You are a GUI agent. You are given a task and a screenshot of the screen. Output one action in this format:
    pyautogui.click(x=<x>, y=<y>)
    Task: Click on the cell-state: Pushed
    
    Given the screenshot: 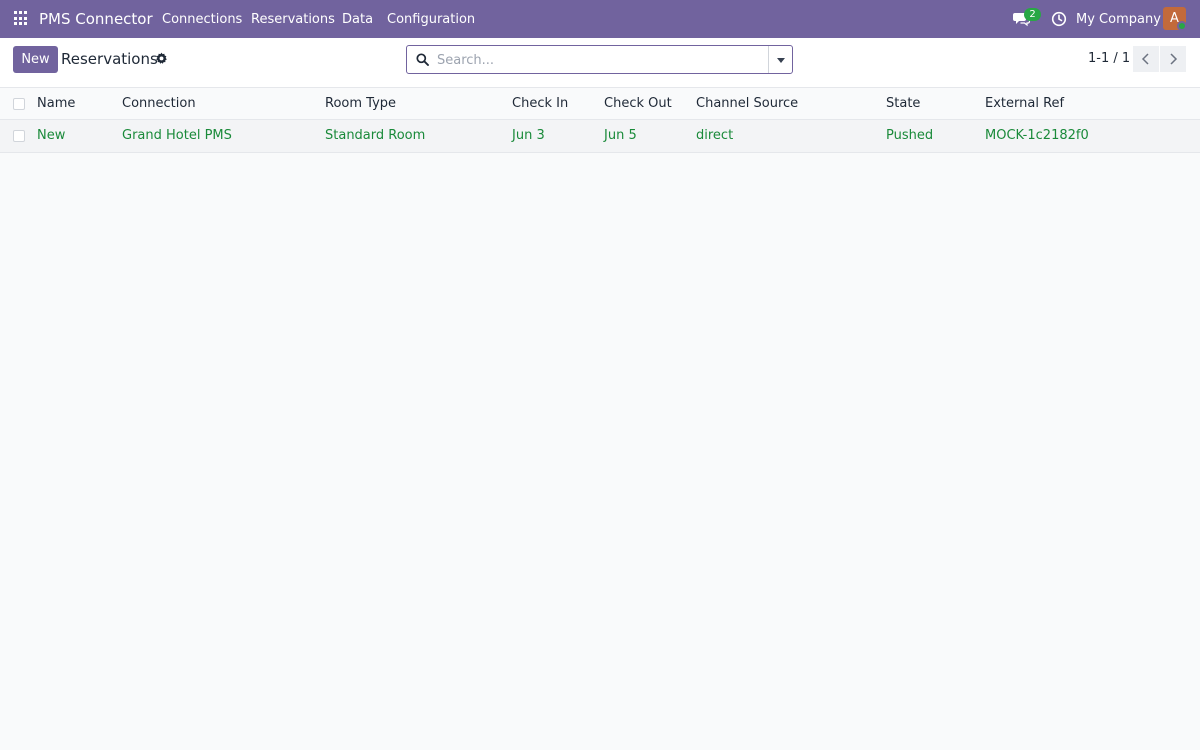 What is the action you would take?
    pyautogui.click(x=910, y=135)
    